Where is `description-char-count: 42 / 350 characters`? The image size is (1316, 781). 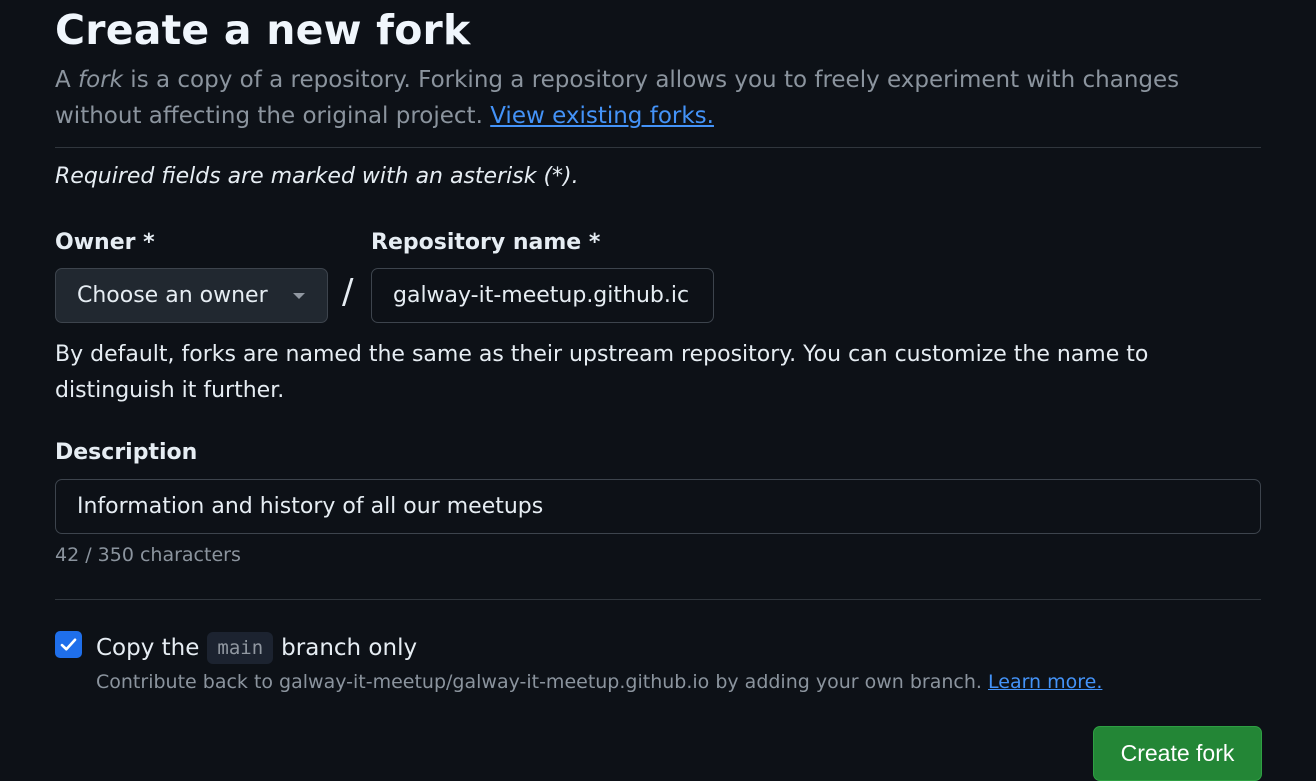
description-char-count: 42 / 350 characters is located at coordinates (148, 555).